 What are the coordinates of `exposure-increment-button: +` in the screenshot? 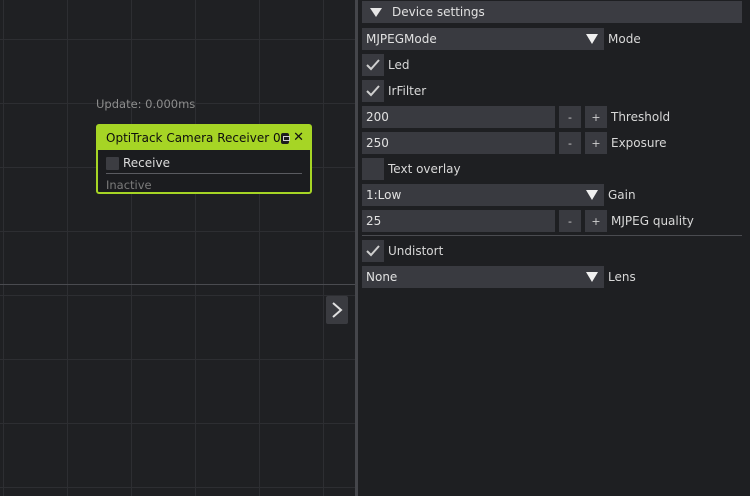 It's located at (596, 143).